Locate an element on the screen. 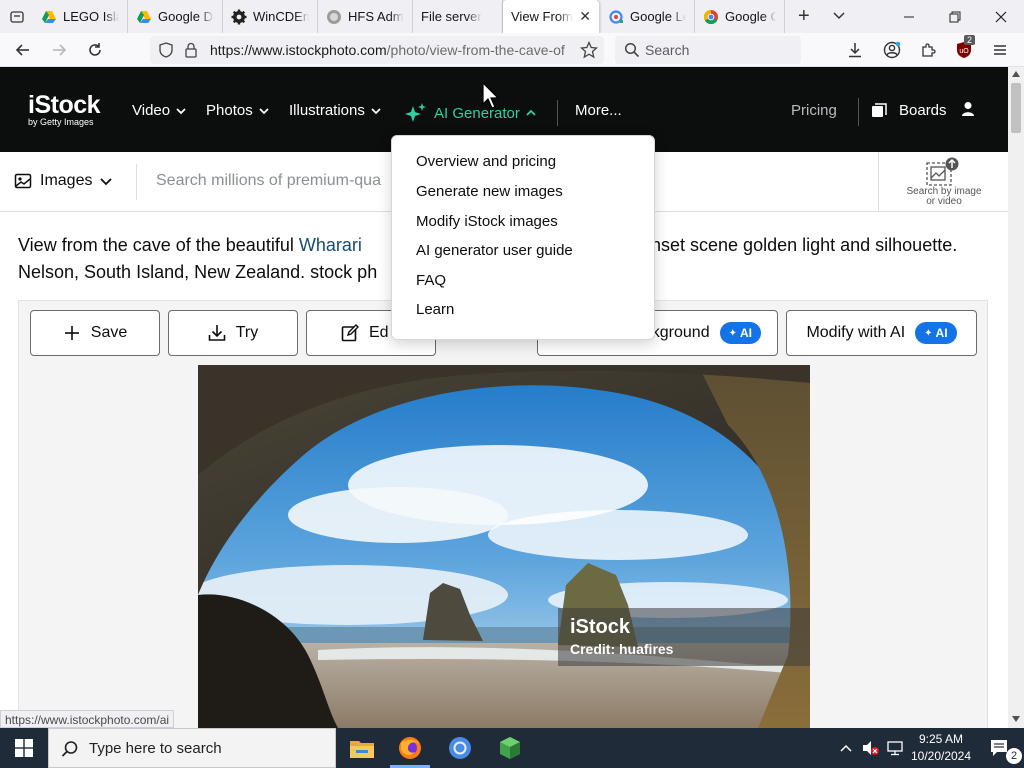 The height and width of the screenshot is (768, 1024). nav-photos: Photos is located at coordinates (237, 110).